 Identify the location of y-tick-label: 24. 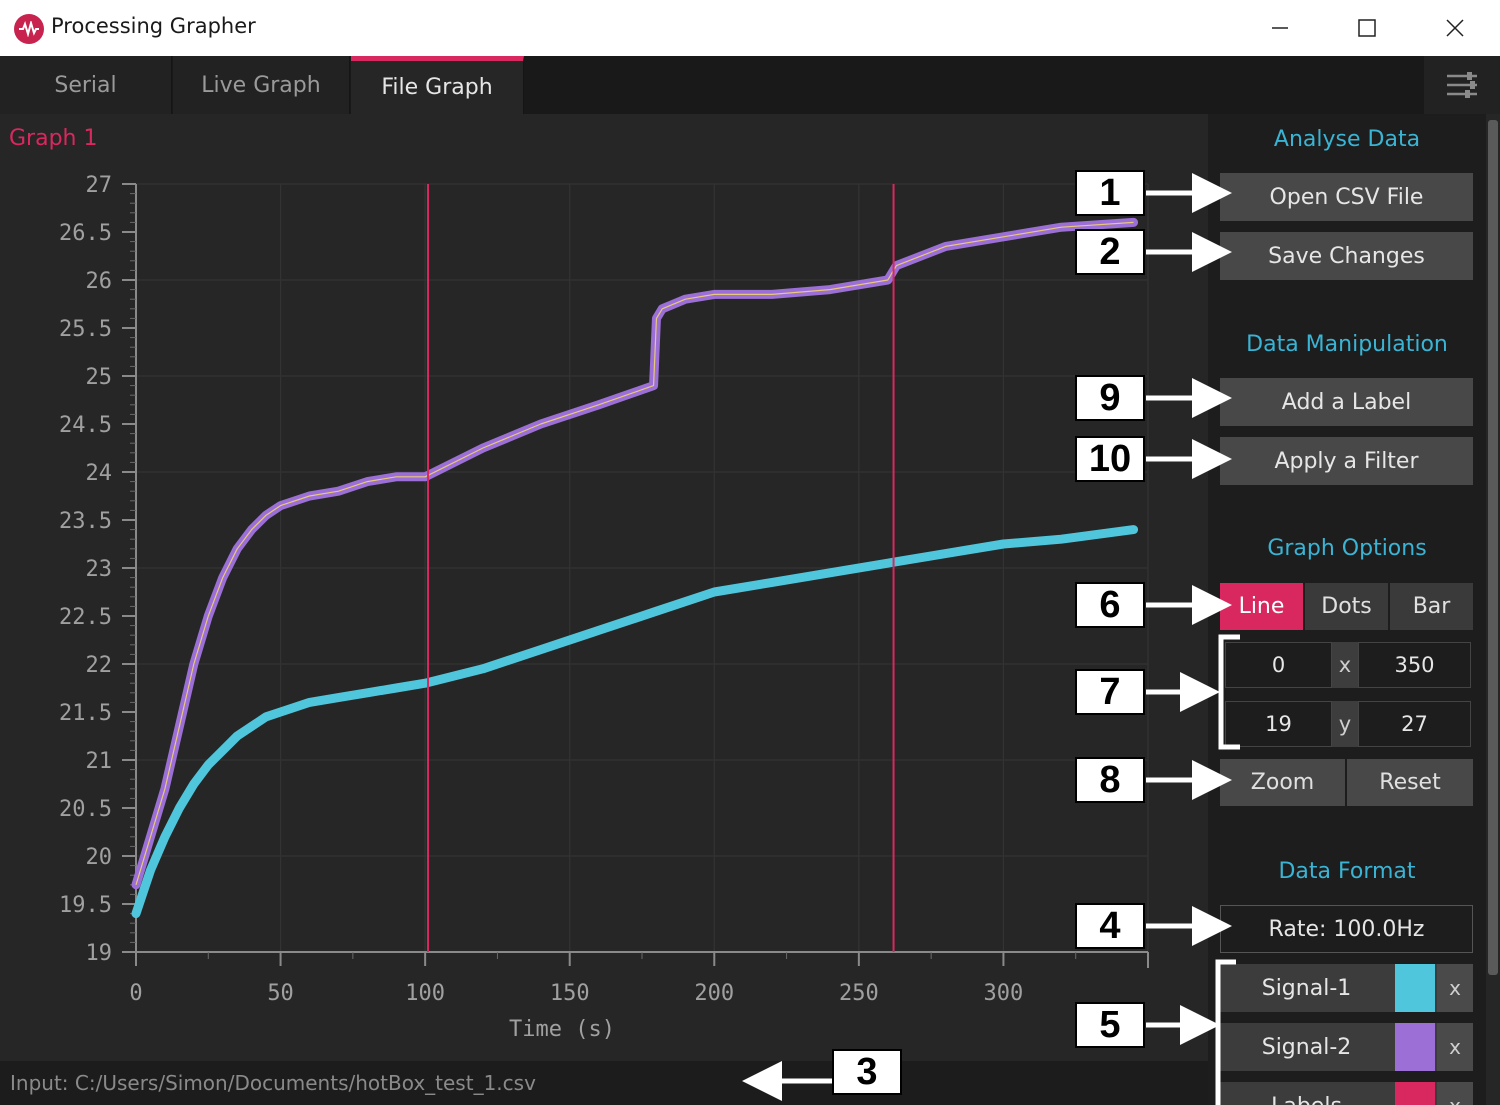
(99, 473).